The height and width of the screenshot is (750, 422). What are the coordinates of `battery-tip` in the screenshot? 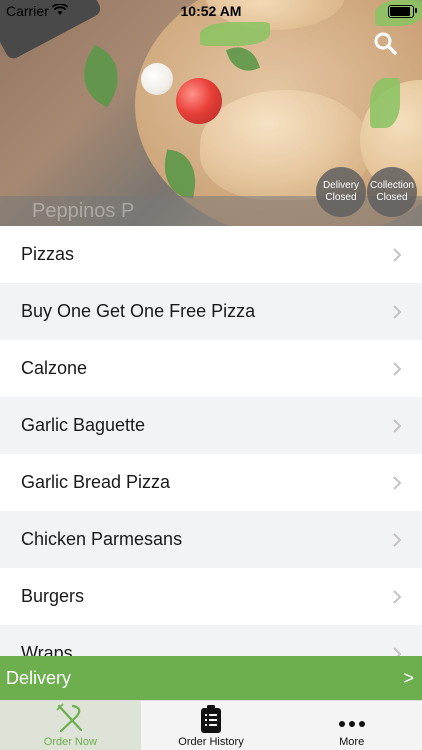 It's located at (416, 10).